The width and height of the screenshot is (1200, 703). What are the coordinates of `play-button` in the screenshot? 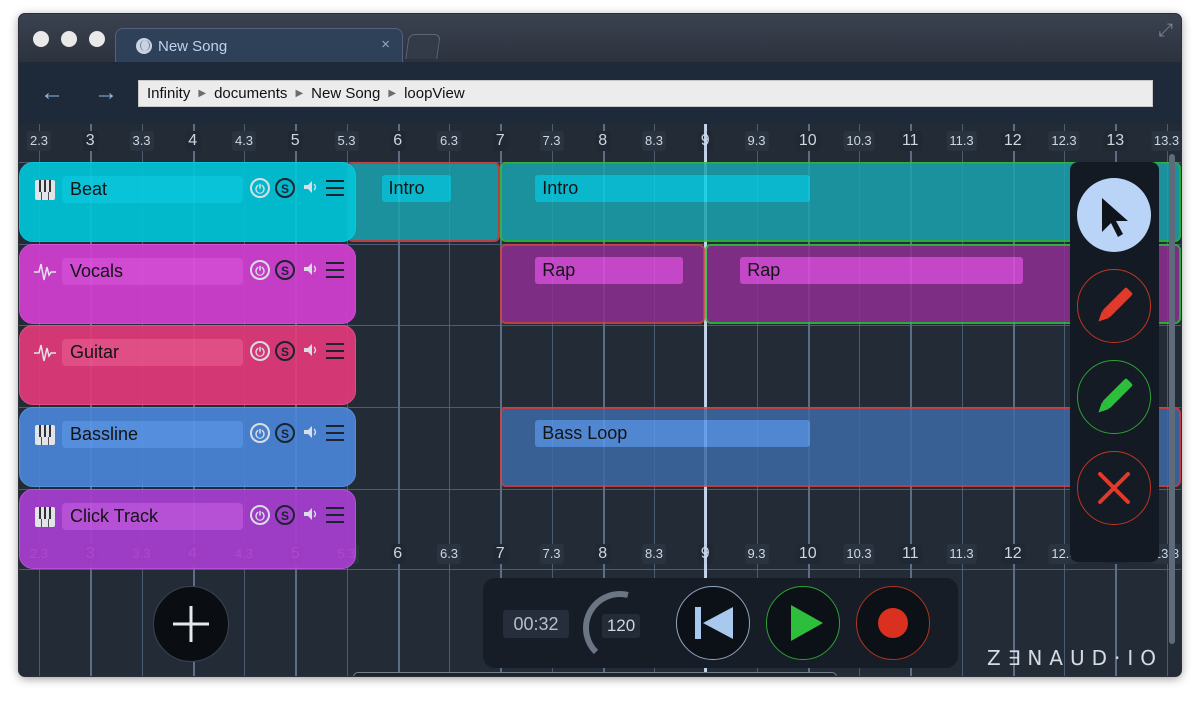 It's located at (803, 623).